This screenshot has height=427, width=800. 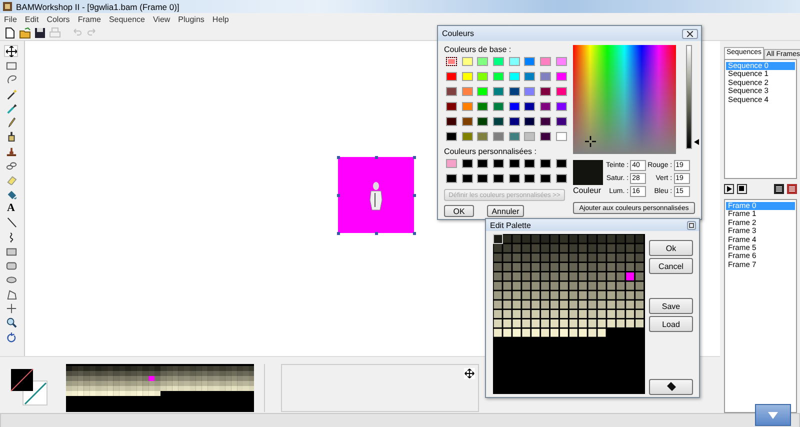 What do you see at coordinates (58, 19) in the screenshot?
I see `menu-item: Colors` at bounding box center [58, 19].